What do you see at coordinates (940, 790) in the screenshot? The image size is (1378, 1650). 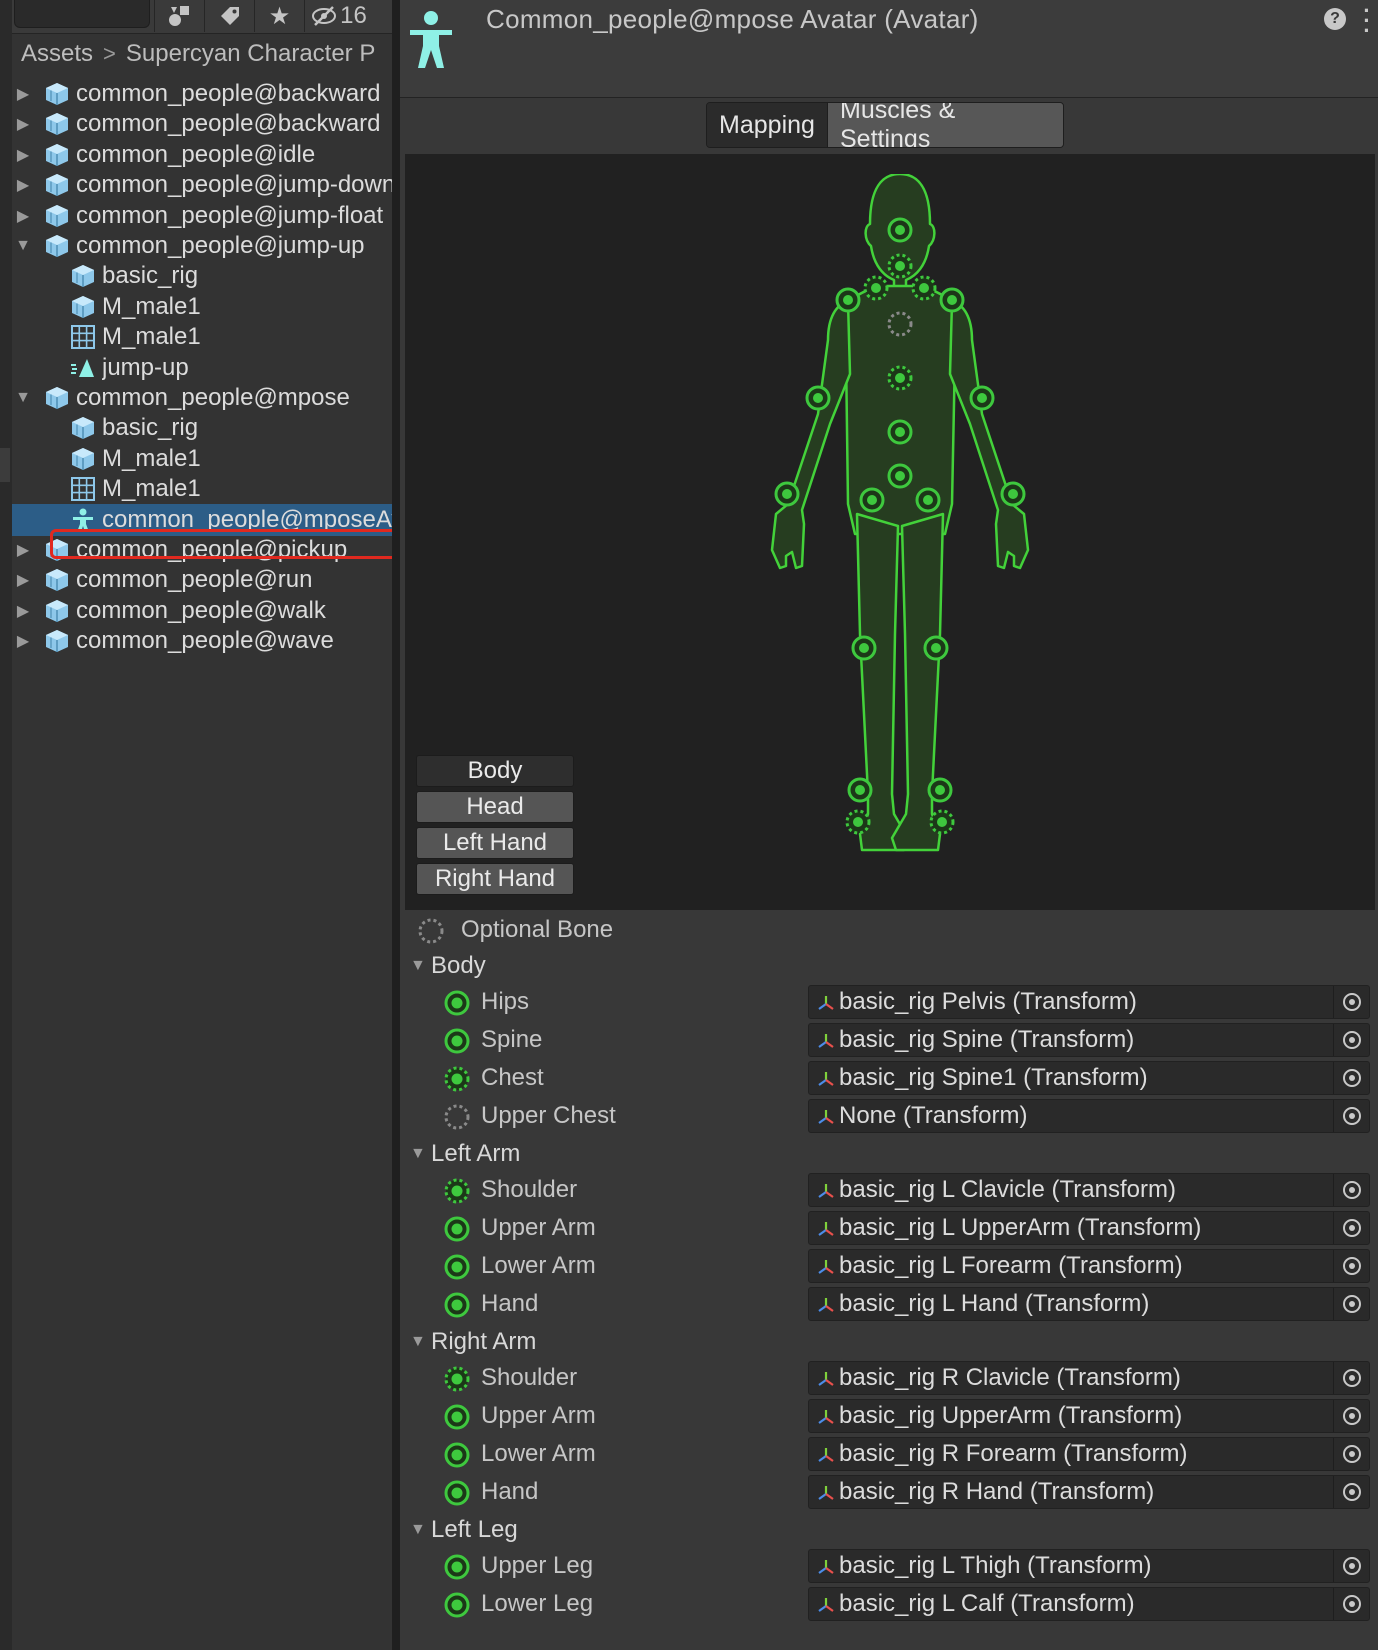 I see `bone-marker-right-foot` at bounding box center [940, 790].